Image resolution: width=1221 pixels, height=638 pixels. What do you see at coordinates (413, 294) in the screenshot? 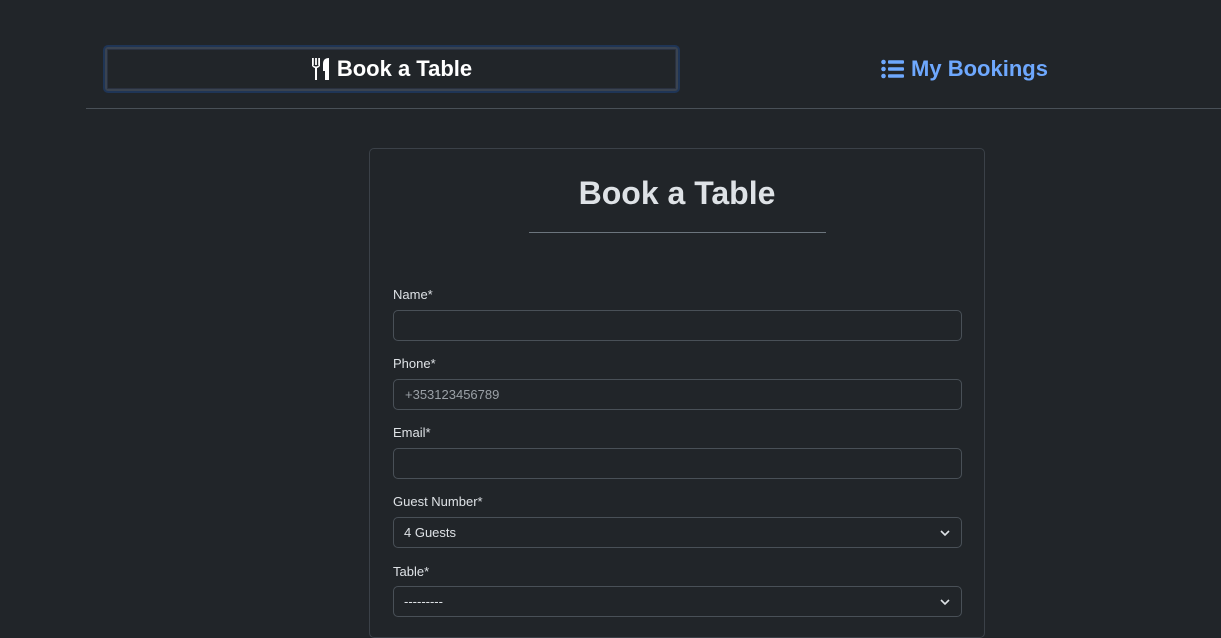
I see `name-label: Name*` at bounding box center [413, 294].